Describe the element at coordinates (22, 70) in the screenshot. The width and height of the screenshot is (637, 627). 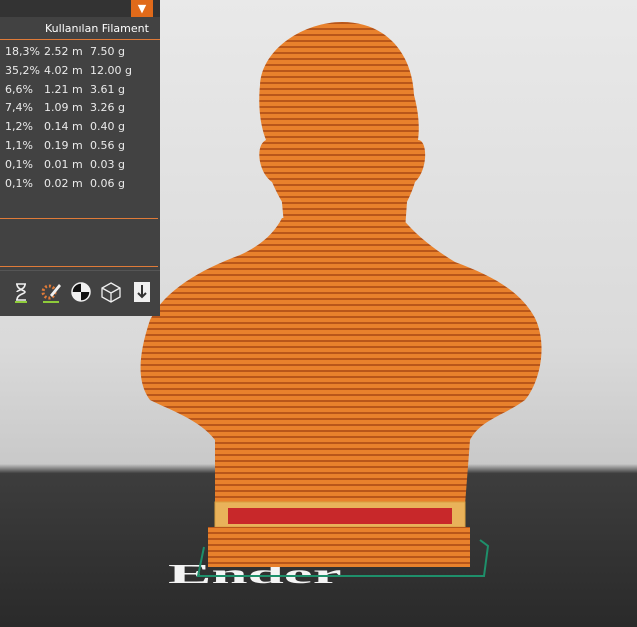
I see `row-percent: 35,2%` at that location.